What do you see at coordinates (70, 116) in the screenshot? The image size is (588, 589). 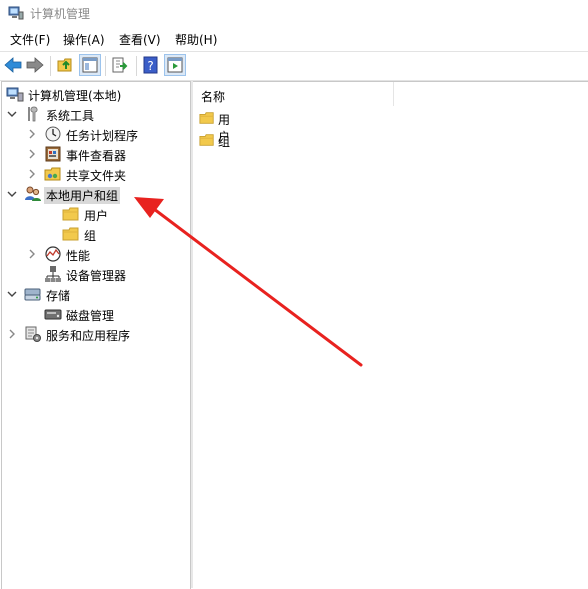 I see `tree-node-label: 系统工具` at bounding box center [70, 116].